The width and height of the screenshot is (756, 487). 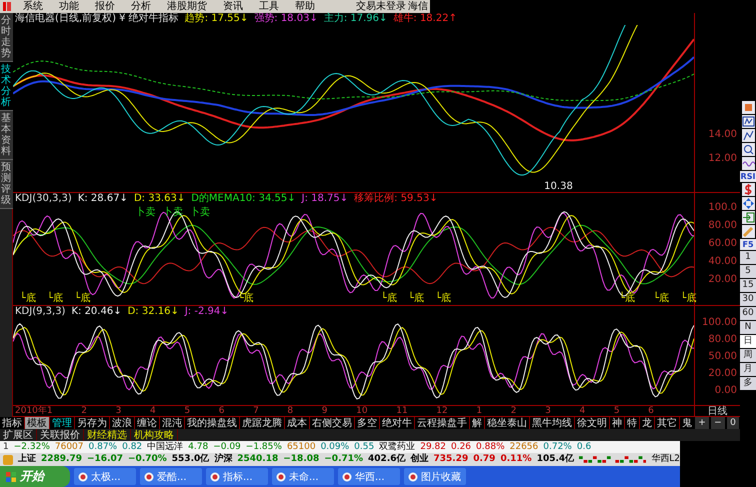 What do you see at coordinates (617, 423) in the screenshot?
I see `tool-tab: 神` at bounding box center [617, 423].